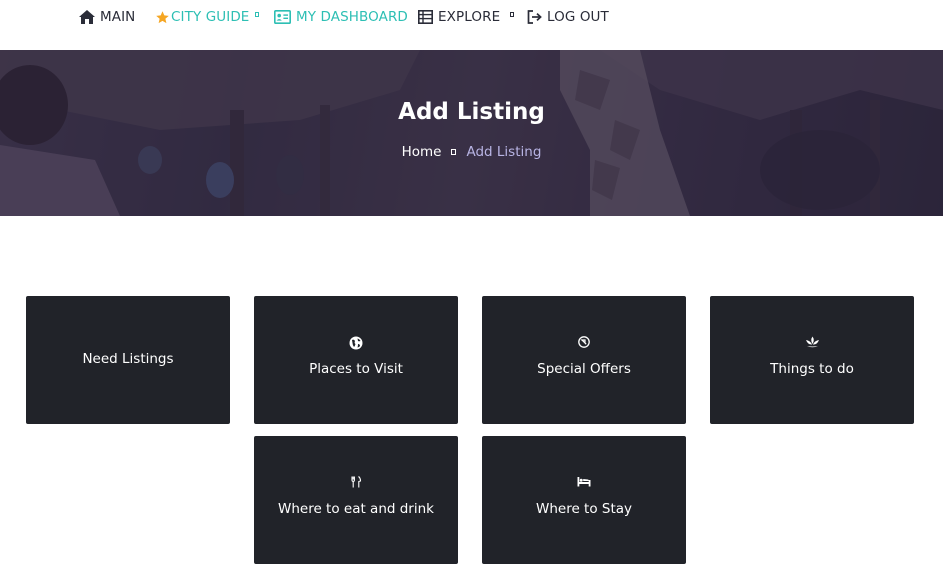 This screenshot has width=943, height=582. Describe the element at coordinates (812, 369) in the screenshot. I see `card-label: Things to do` at that location.